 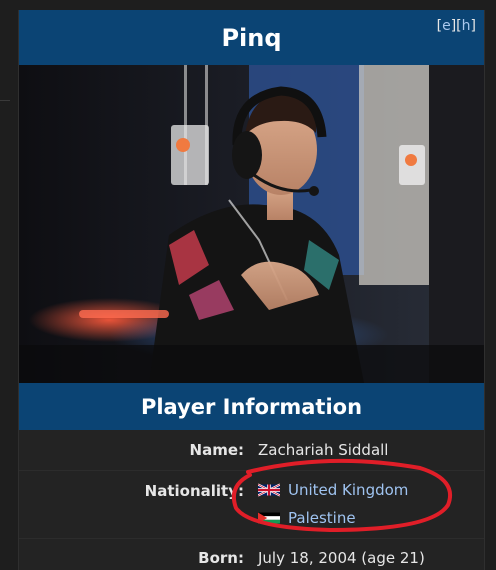 I want to click on nationality-item-palestine: Palestine, so click(x=307, y=518).